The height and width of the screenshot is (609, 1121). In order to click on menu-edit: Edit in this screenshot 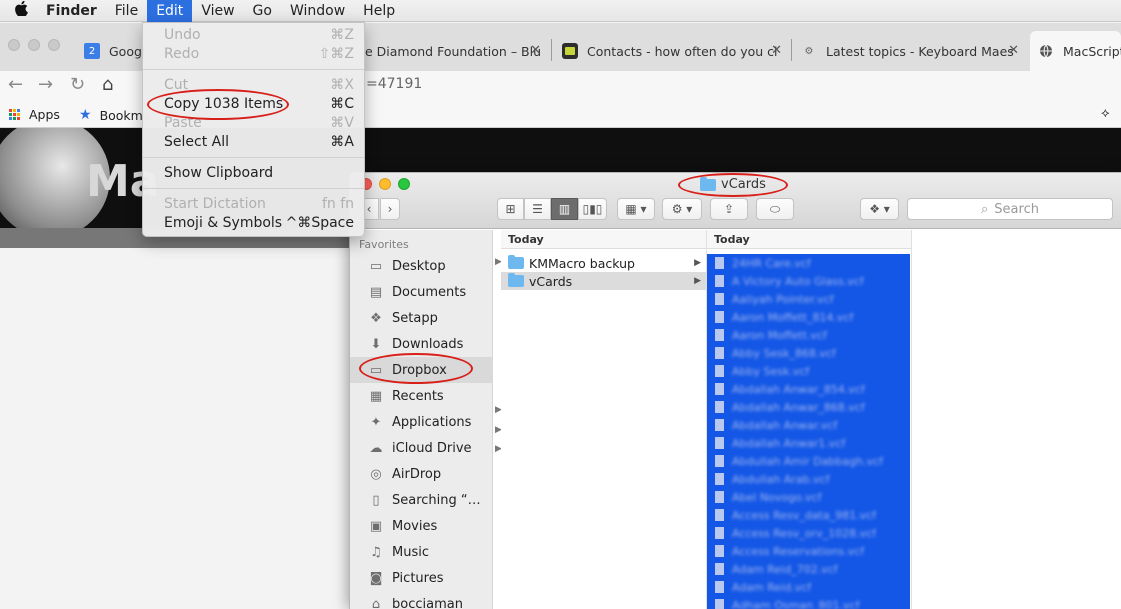, I will do `click(170, 11)`.